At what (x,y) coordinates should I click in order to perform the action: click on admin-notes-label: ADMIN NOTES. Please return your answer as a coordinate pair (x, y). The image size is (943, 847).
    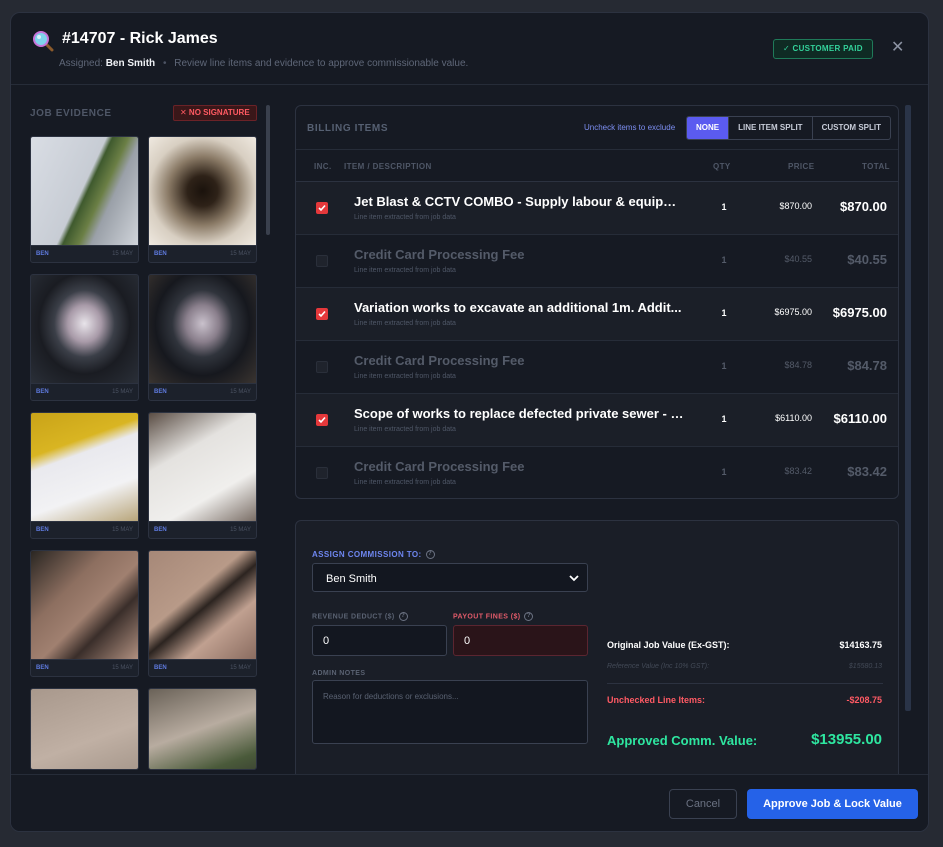
    Looking at the image, I should click on (339, 673).